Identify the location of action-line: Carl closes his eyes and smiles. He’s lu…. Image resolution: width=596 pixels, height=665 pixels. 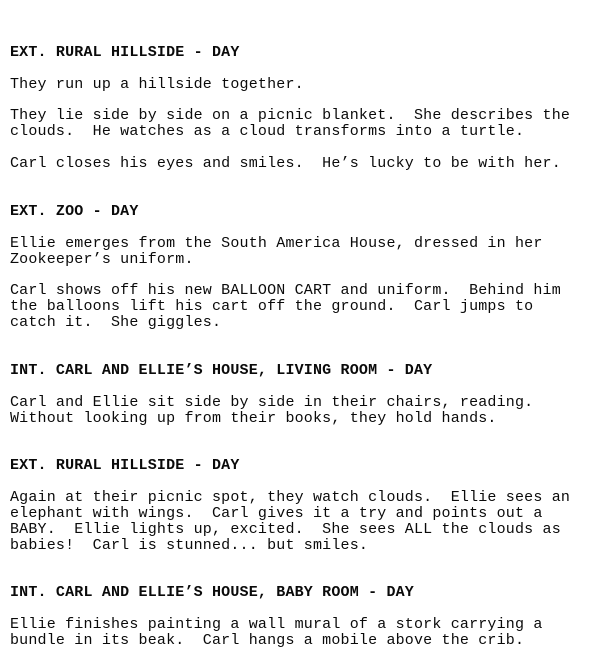
(285, 164).